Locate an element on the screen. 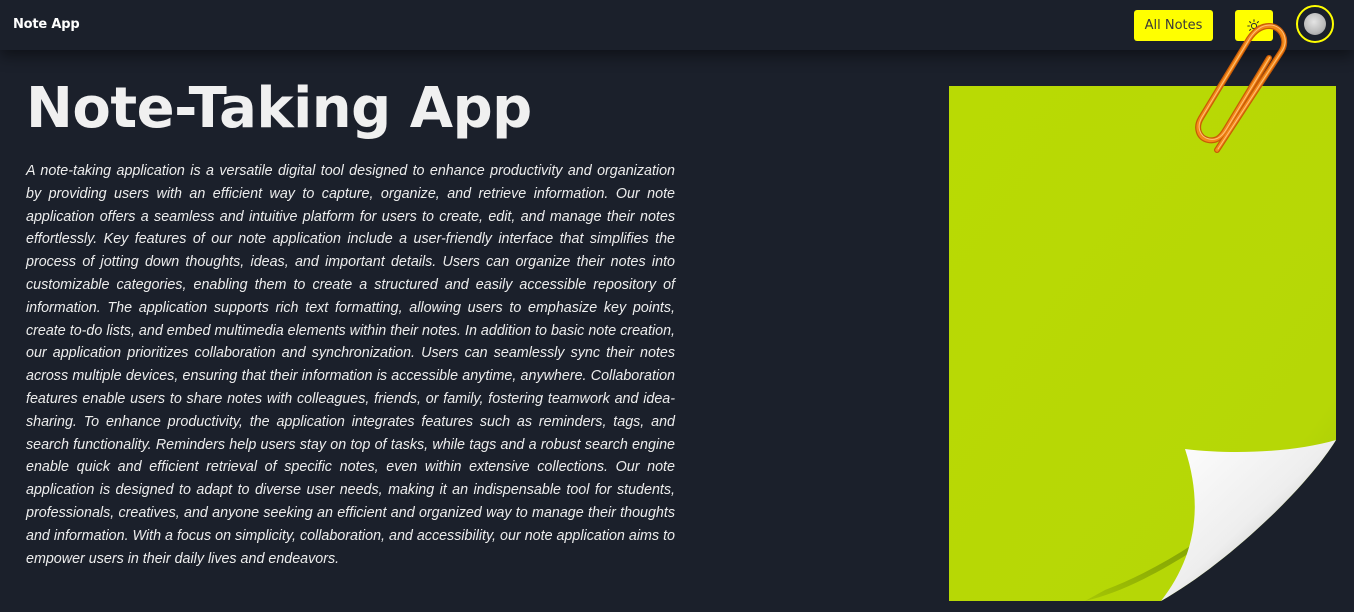  page-title: Note-Taking App is located at coordinates (279, 108).